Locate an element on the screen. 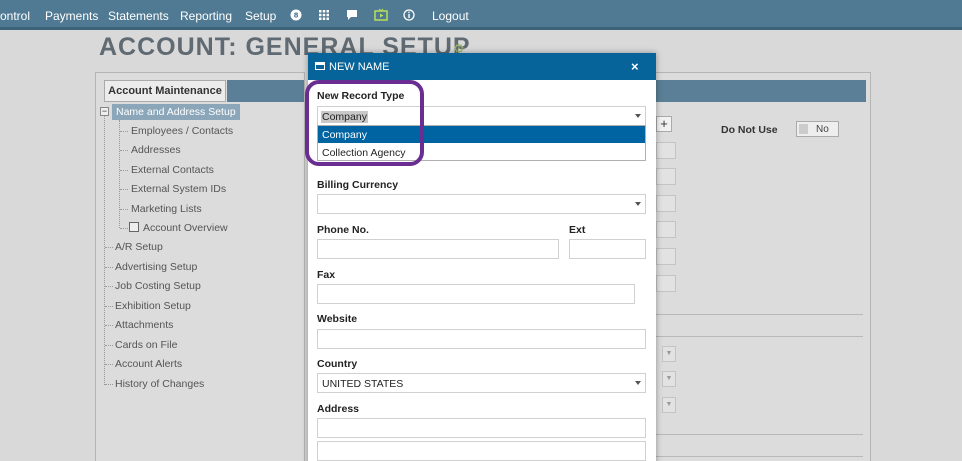  record-type-dropdown: Company Collection Agency is located at coordinates (481, 143).